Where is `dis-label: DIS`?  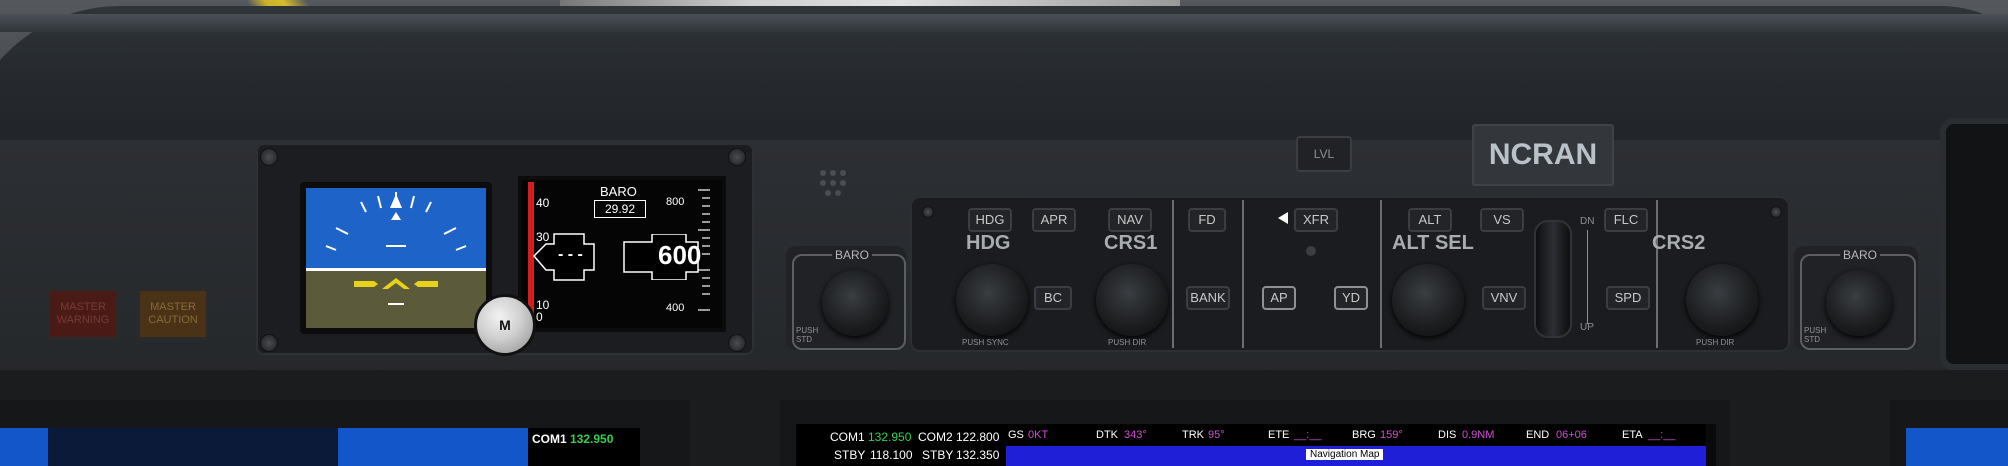
dis-label: DIS is located at coordinates (1447, 435).